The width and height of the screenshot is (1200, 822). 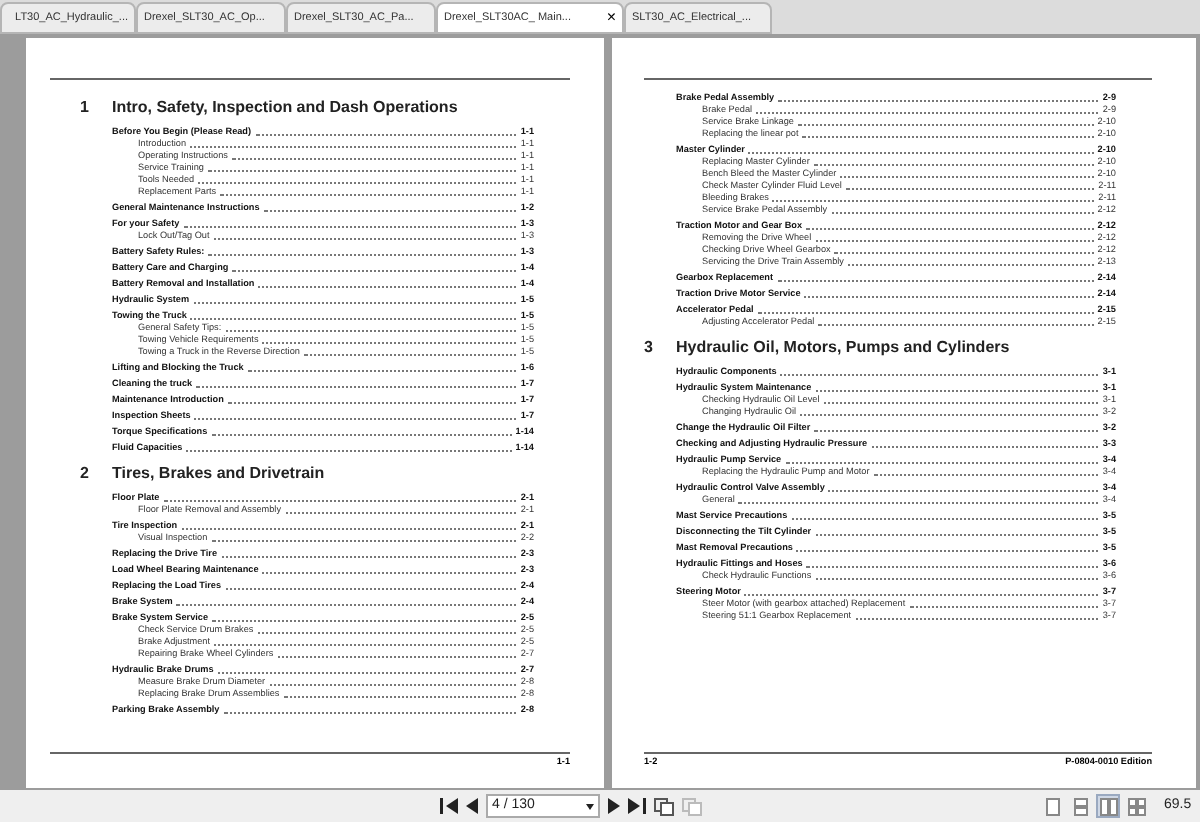 What do you see at coordinates (590, 806) in the screenshot?
I see `dropdown-icon` at bounding box center [590, 806].